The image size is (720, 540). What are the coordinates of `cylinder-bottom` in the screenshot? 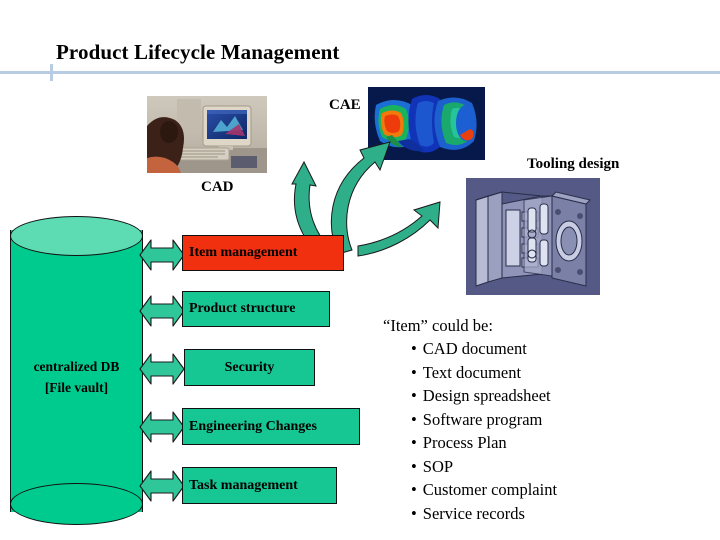 It's located at (76, 504).